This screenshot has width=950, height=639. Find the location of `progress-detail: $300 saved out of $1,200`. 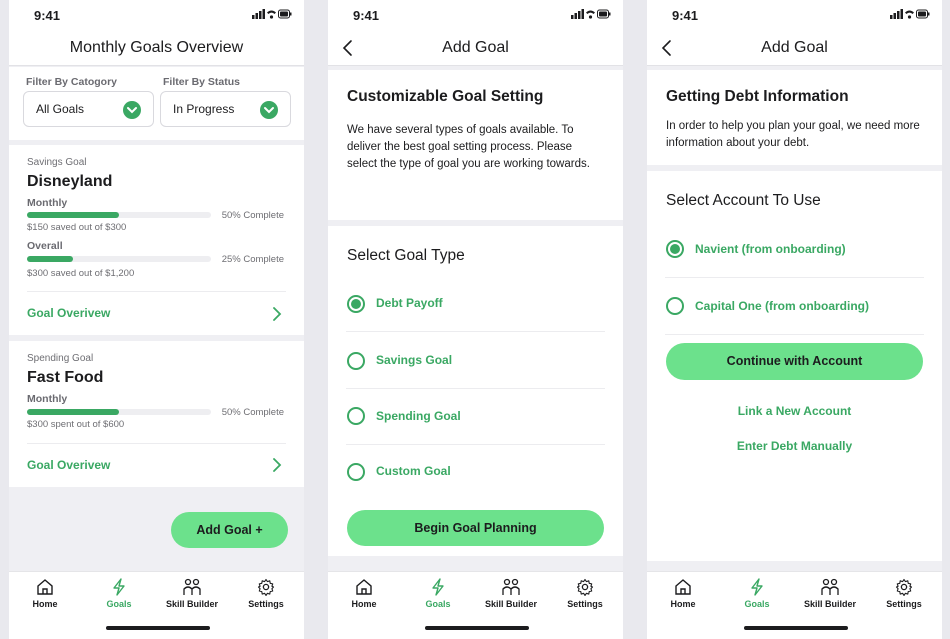

progress-detail: $300 saved out of $1,200 is located at coordinates (81, 273).